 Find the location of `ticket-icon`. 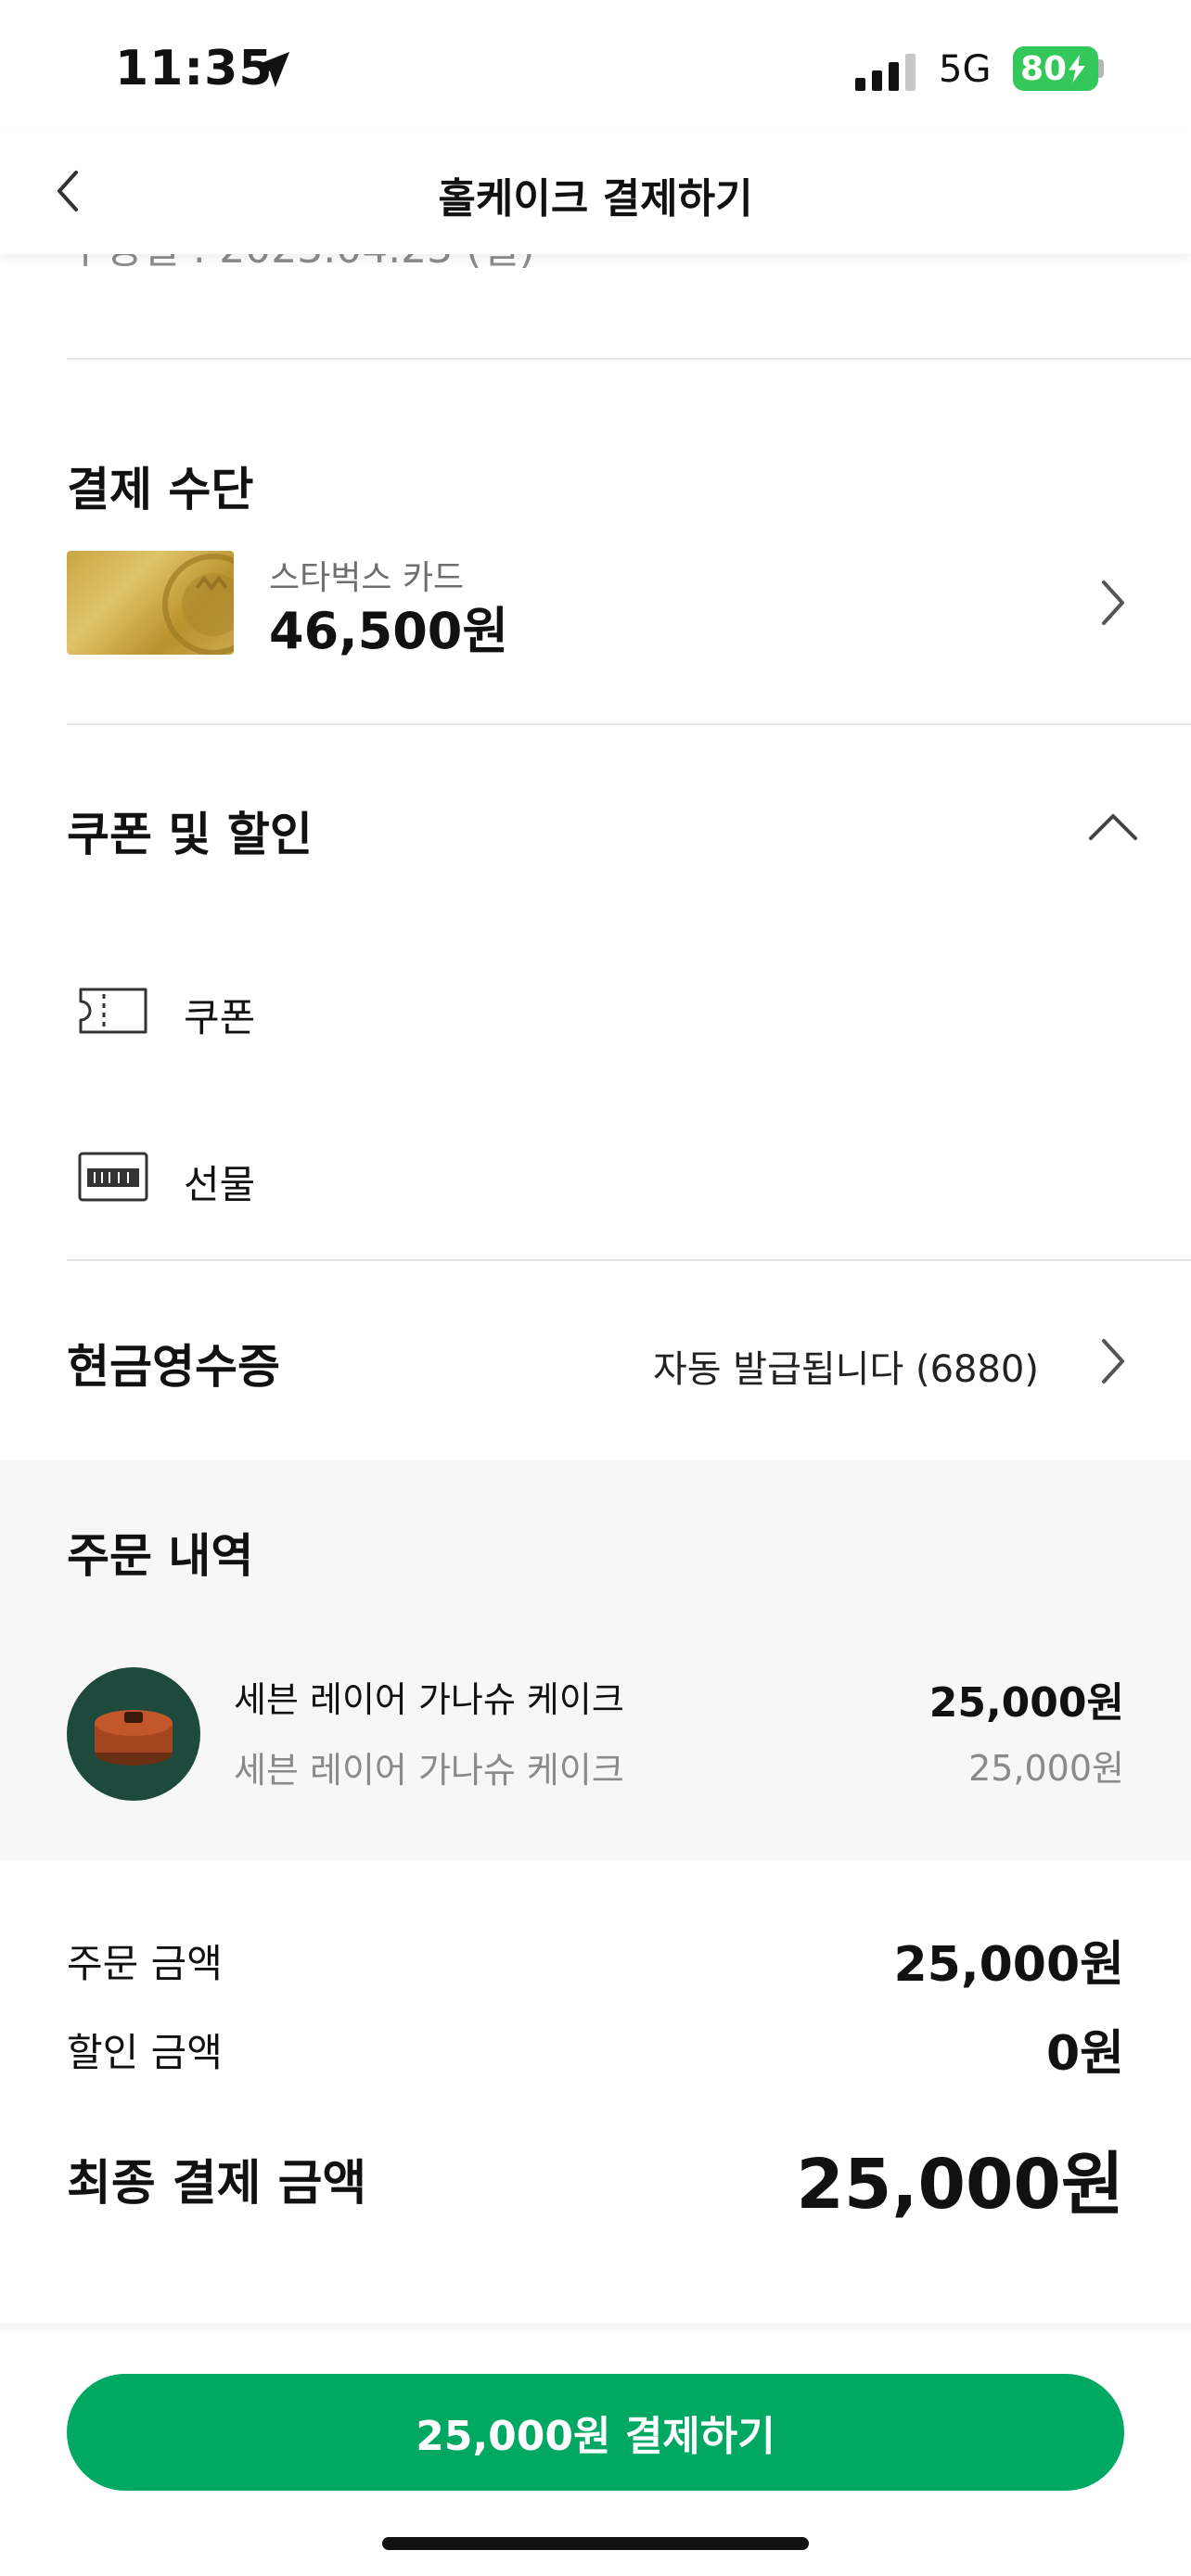

ticket-icon is located at coordinates (113, 1011).